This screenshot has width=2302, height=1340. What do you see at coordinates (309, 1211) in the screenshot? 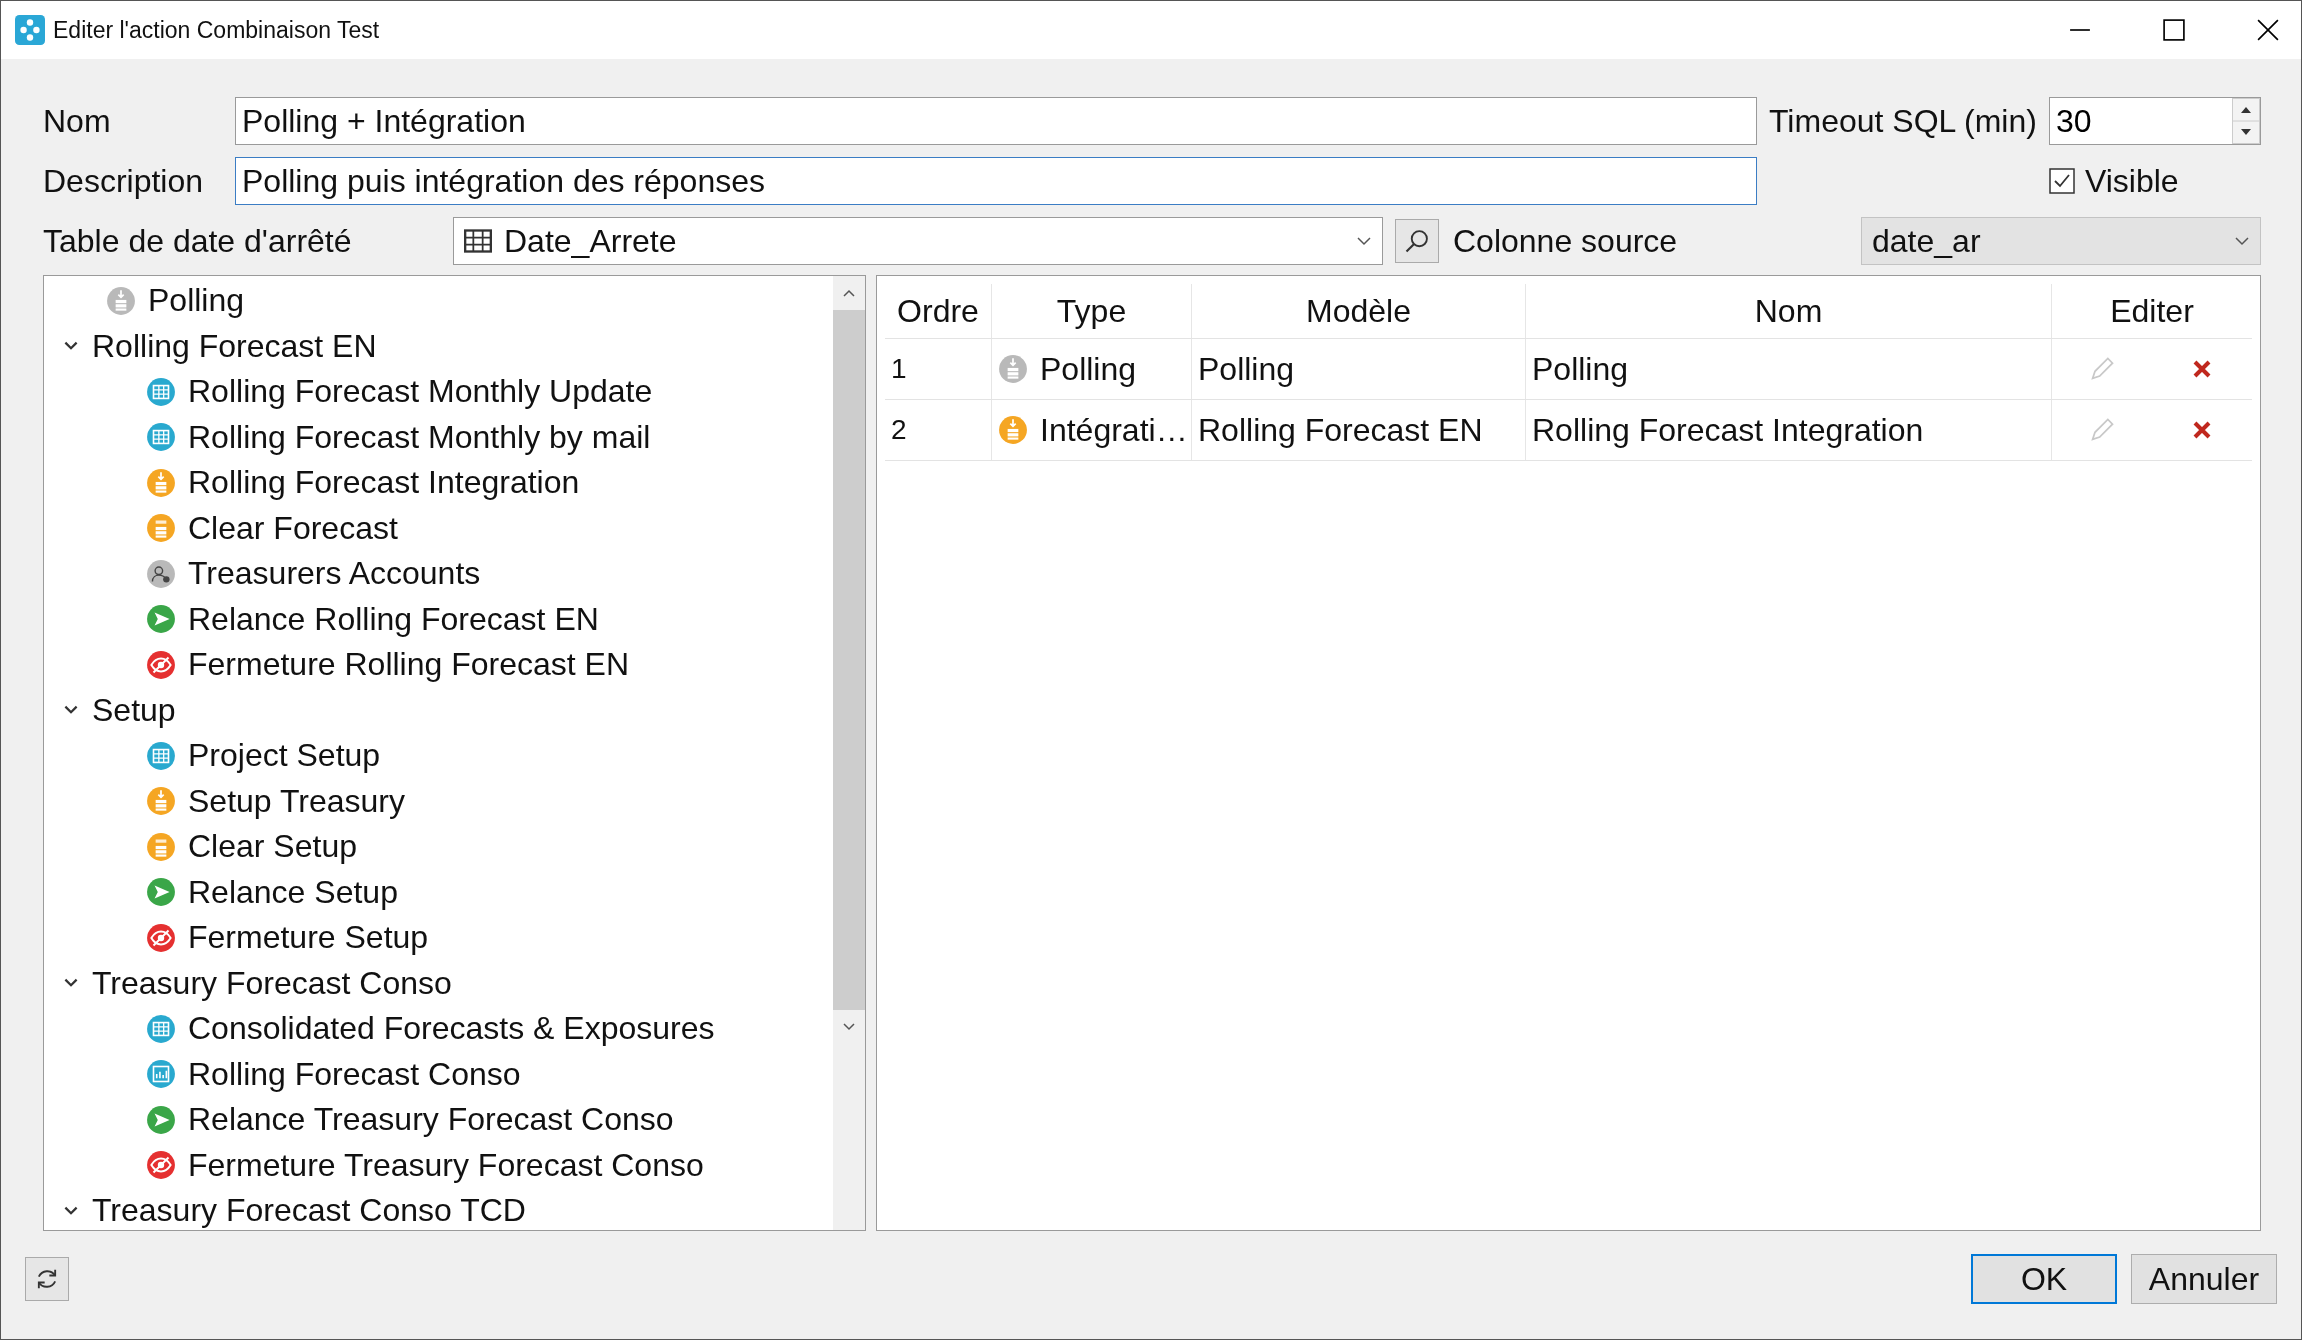
I see `tree-item: Treasury Forecast Conso TCD` at bounding box center [309, 1211].